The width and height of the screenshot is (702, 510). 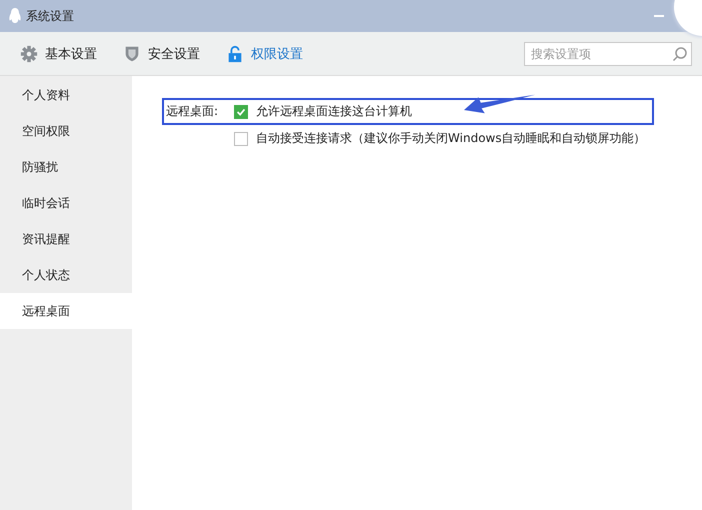 What do you see at coordinates (334, 111) in the screenshot?
I see `option-label: 允许远程桌面连接这台计算机` at bounding box center [334, 111].